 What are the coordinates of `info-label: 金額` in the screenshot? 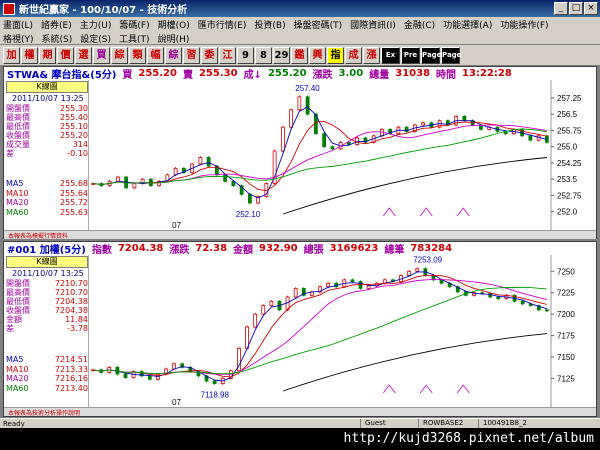 It's located at (14, 319).